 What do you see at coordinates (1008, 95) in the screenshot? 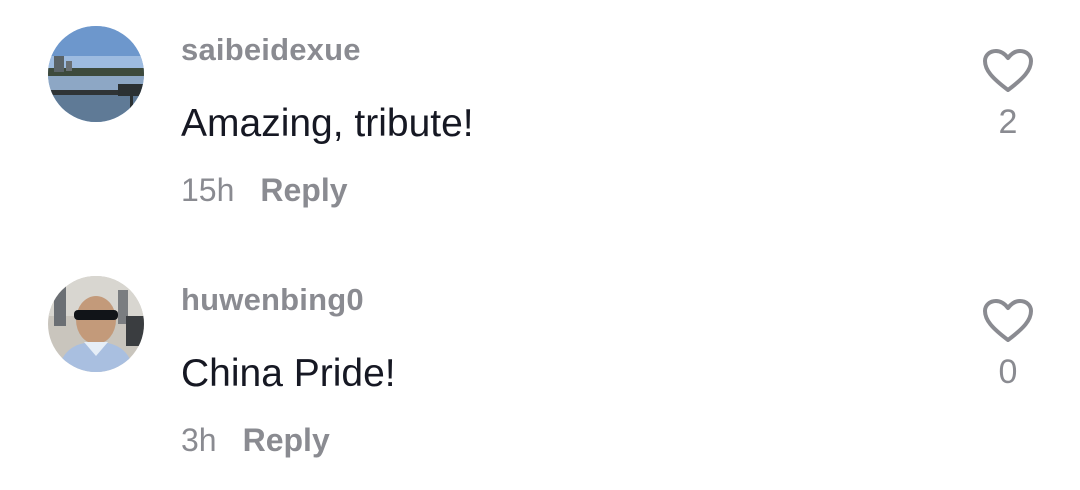
I see `like-button: 2` at bounding box center [1008, 95].